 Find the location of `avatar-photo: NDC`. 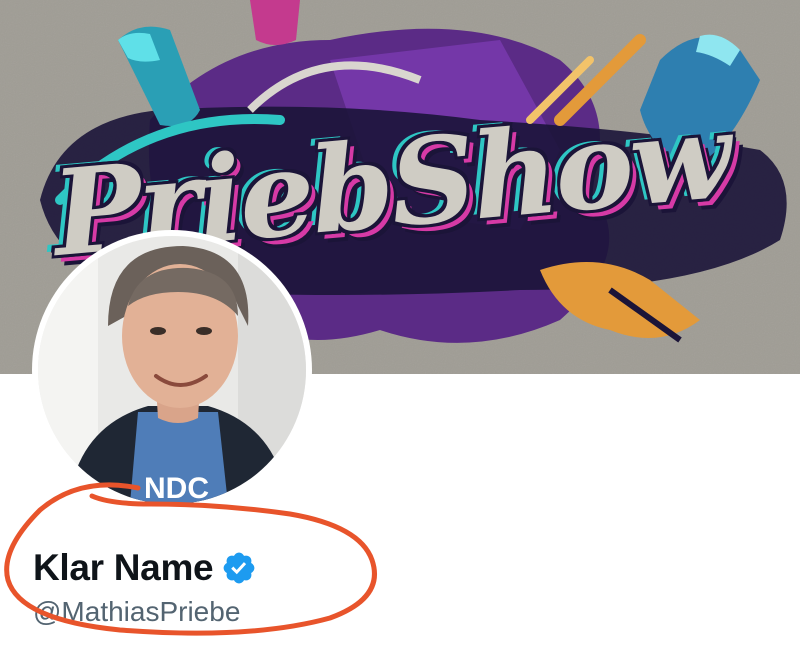

avatar-photo: NDC is located at coordinates (172, 370).